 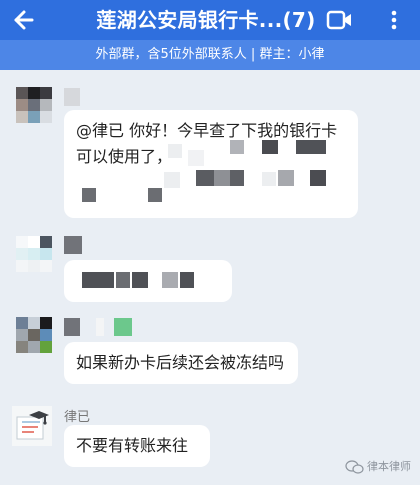 I want to click on sender-name: 律已, so click(x=77, y=417).